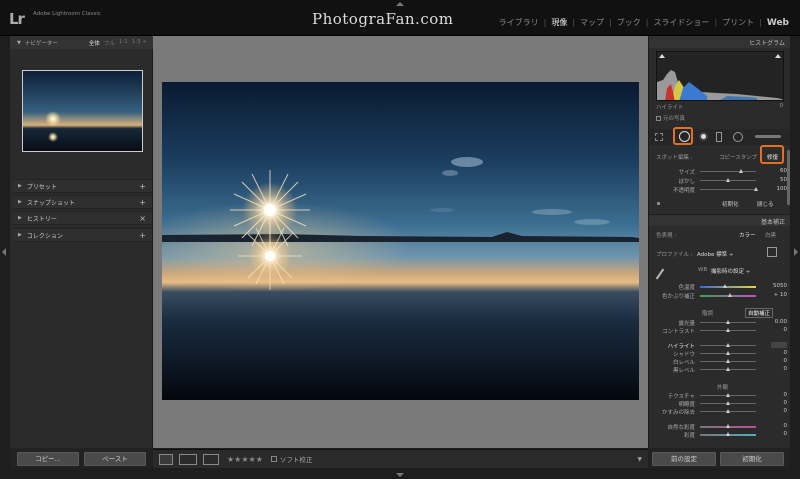 The width and height of the screenshot is (800, 479). Describe the element at coordinates (722, 354) in the screenshot. I see `shadows-slider: シャドウ 0` at that location.